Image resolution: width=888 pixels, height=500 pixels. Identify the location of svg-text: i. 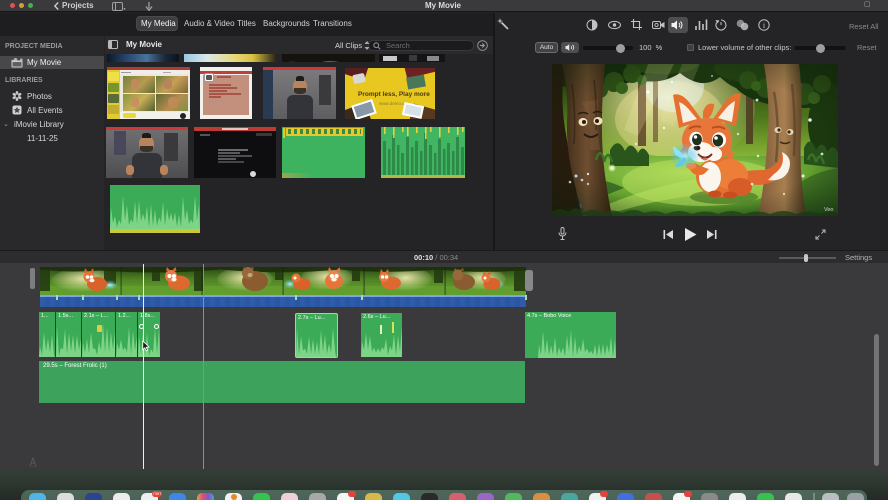
(764, 25).